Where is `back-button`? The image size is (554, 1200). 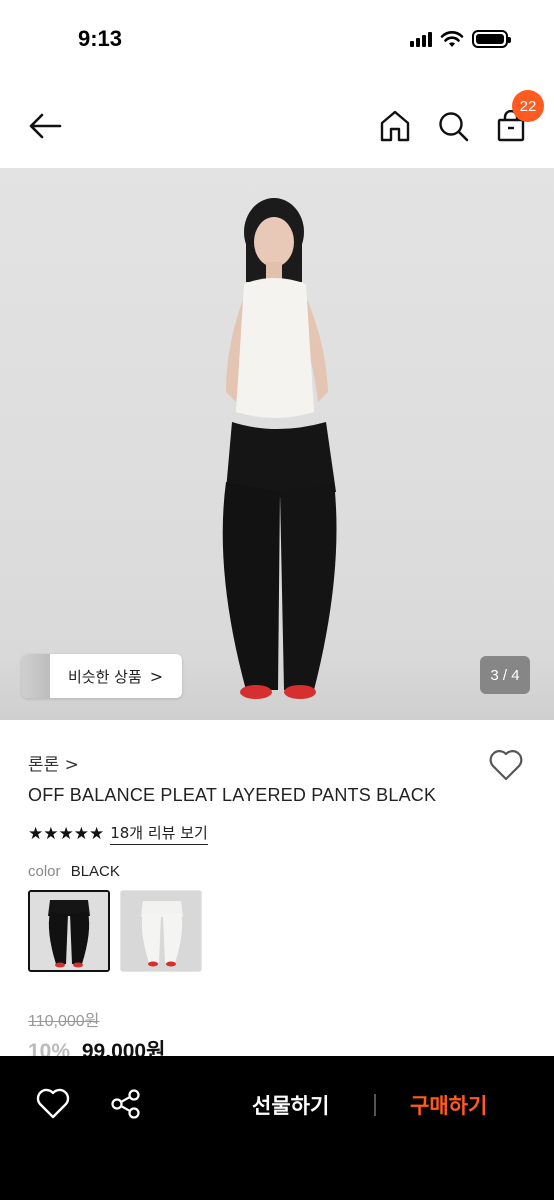 back-button is located at coordinates (46, 126).